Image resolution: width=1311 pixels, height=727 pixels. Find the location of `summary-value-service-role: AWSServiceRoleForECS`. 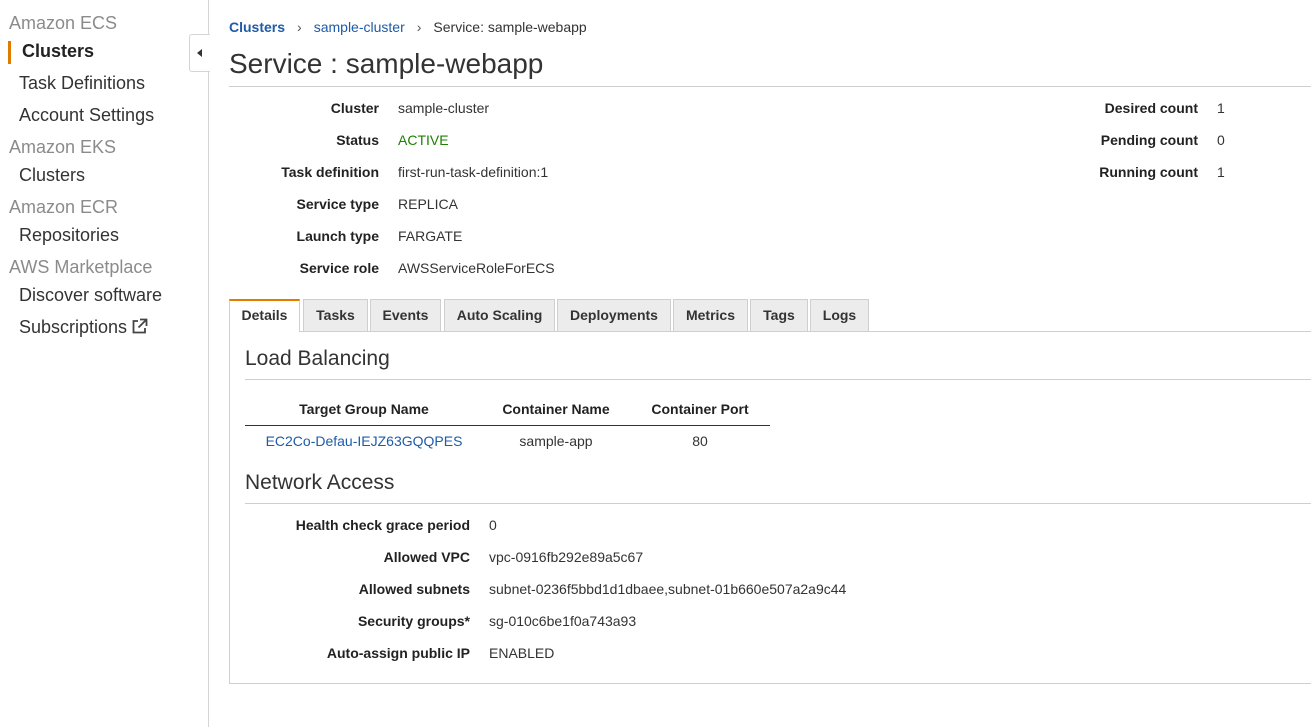

summary-value-service-role: AWSServiceRoleForECS is located at coordinates (476, 268).